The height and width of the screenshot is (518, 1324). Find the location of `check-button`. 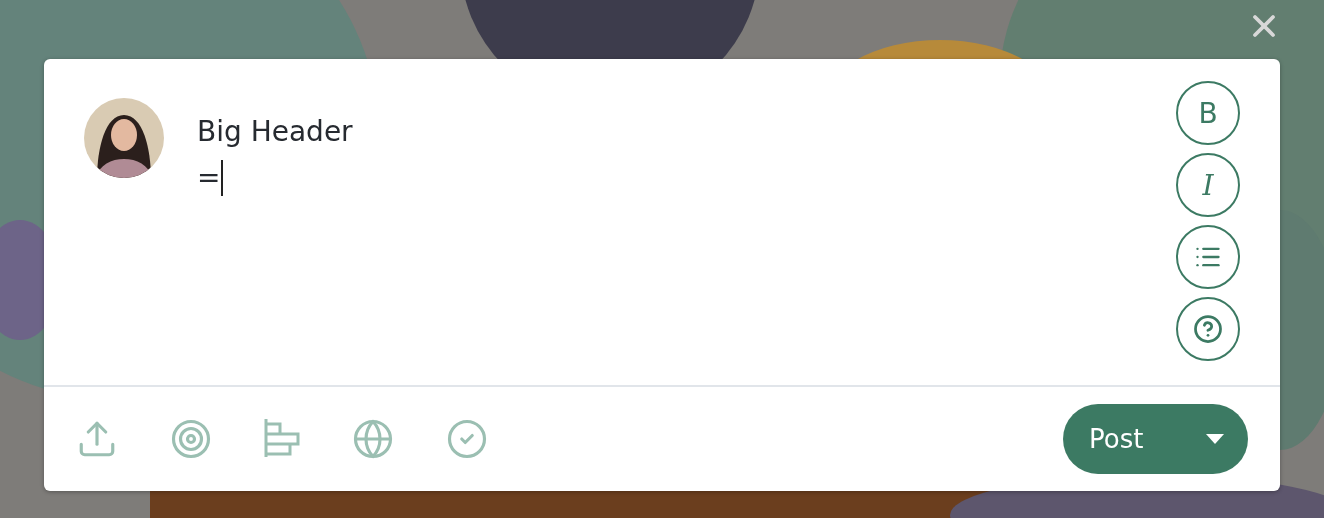

check-button is located at coordinates (467, 439).